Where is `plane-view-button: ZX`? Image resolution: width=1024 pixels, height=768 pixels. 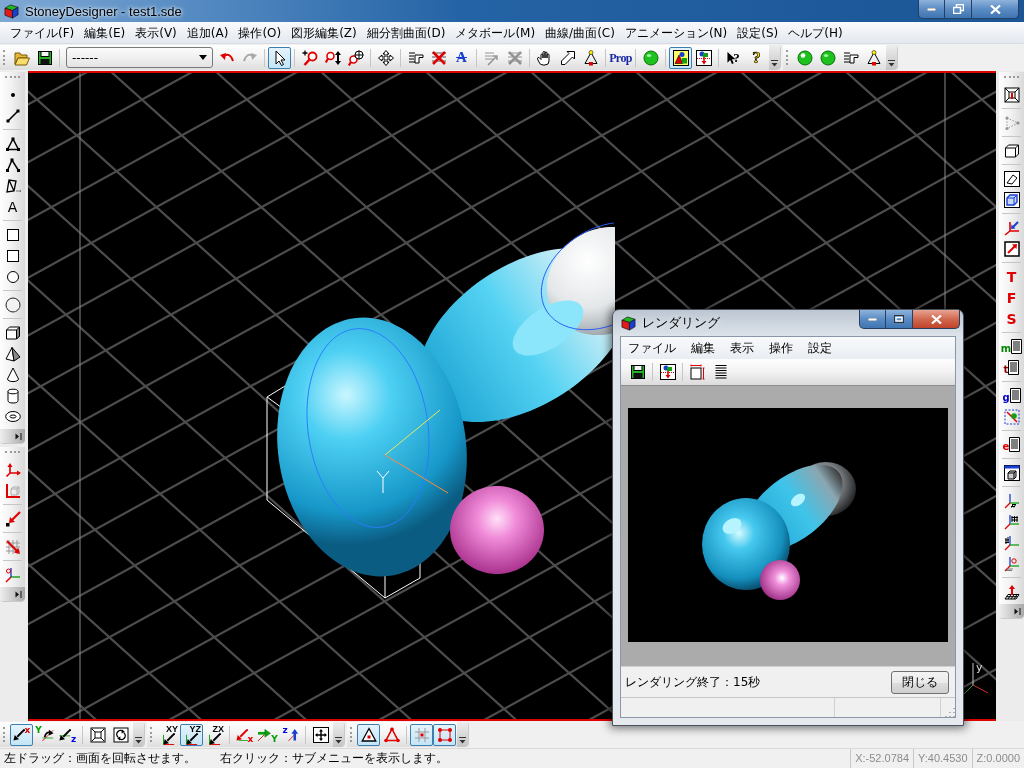 plane-view-button: ZX is located at coordinates (214, 734).